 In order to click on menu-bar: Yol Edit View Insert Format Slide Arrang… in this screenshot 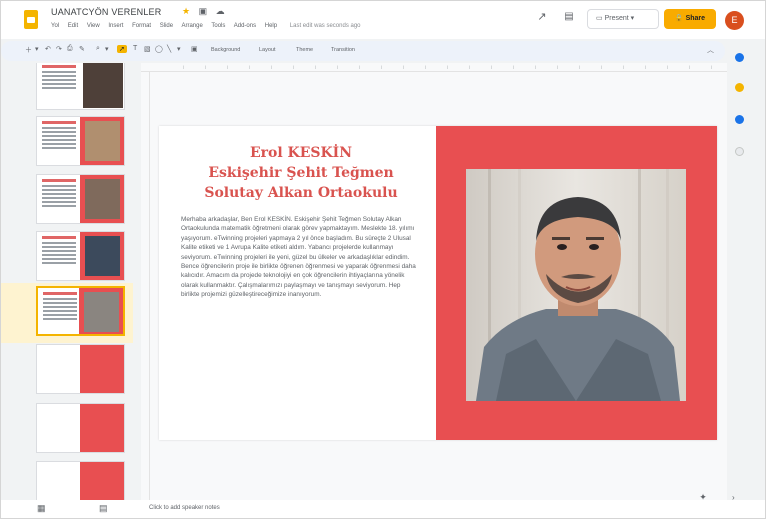, I will do `click(209, 26)`.